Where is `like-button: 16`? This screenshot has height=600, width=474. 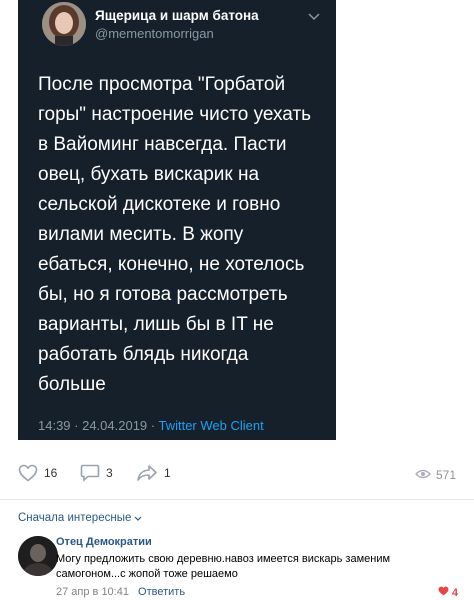
like-button: 16 is located at coordinates (37, 473).